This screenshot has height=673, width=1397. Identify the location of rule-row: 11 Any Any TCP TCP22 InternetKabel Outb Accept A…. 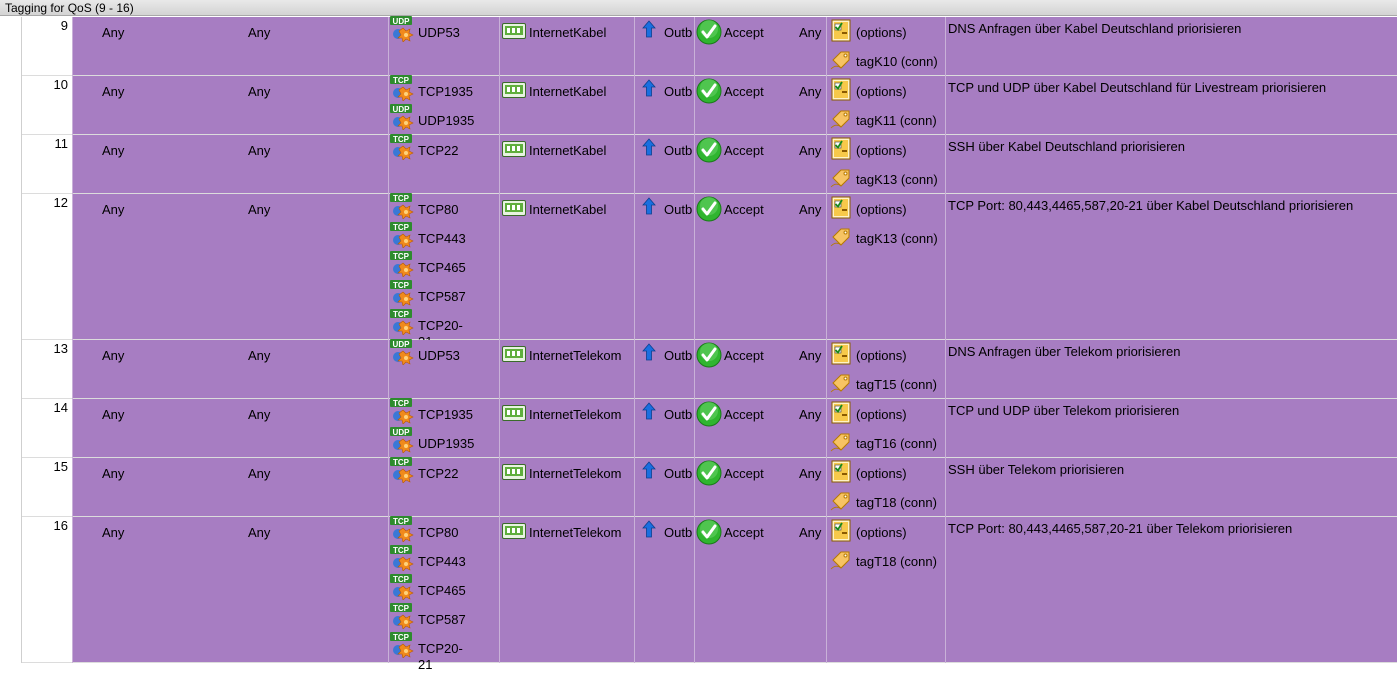
(709, 164).